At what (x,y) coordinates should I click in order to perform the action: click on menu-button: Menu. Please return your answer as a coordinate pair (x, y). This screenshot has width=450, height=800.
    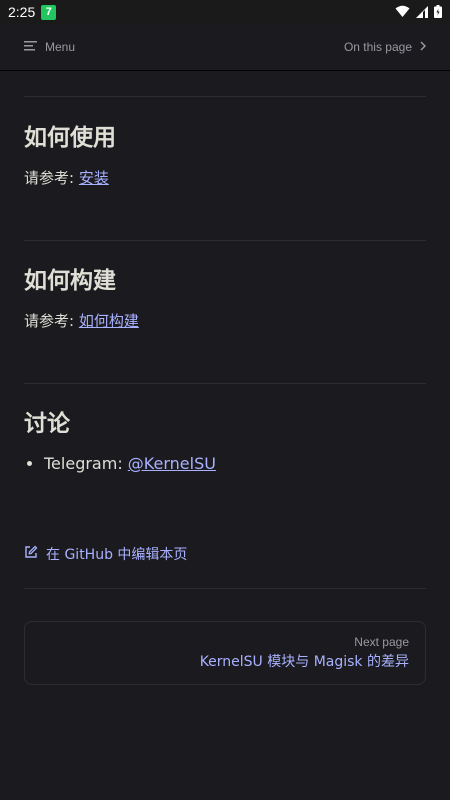
    Looking at the image, I should click on (49, 47).